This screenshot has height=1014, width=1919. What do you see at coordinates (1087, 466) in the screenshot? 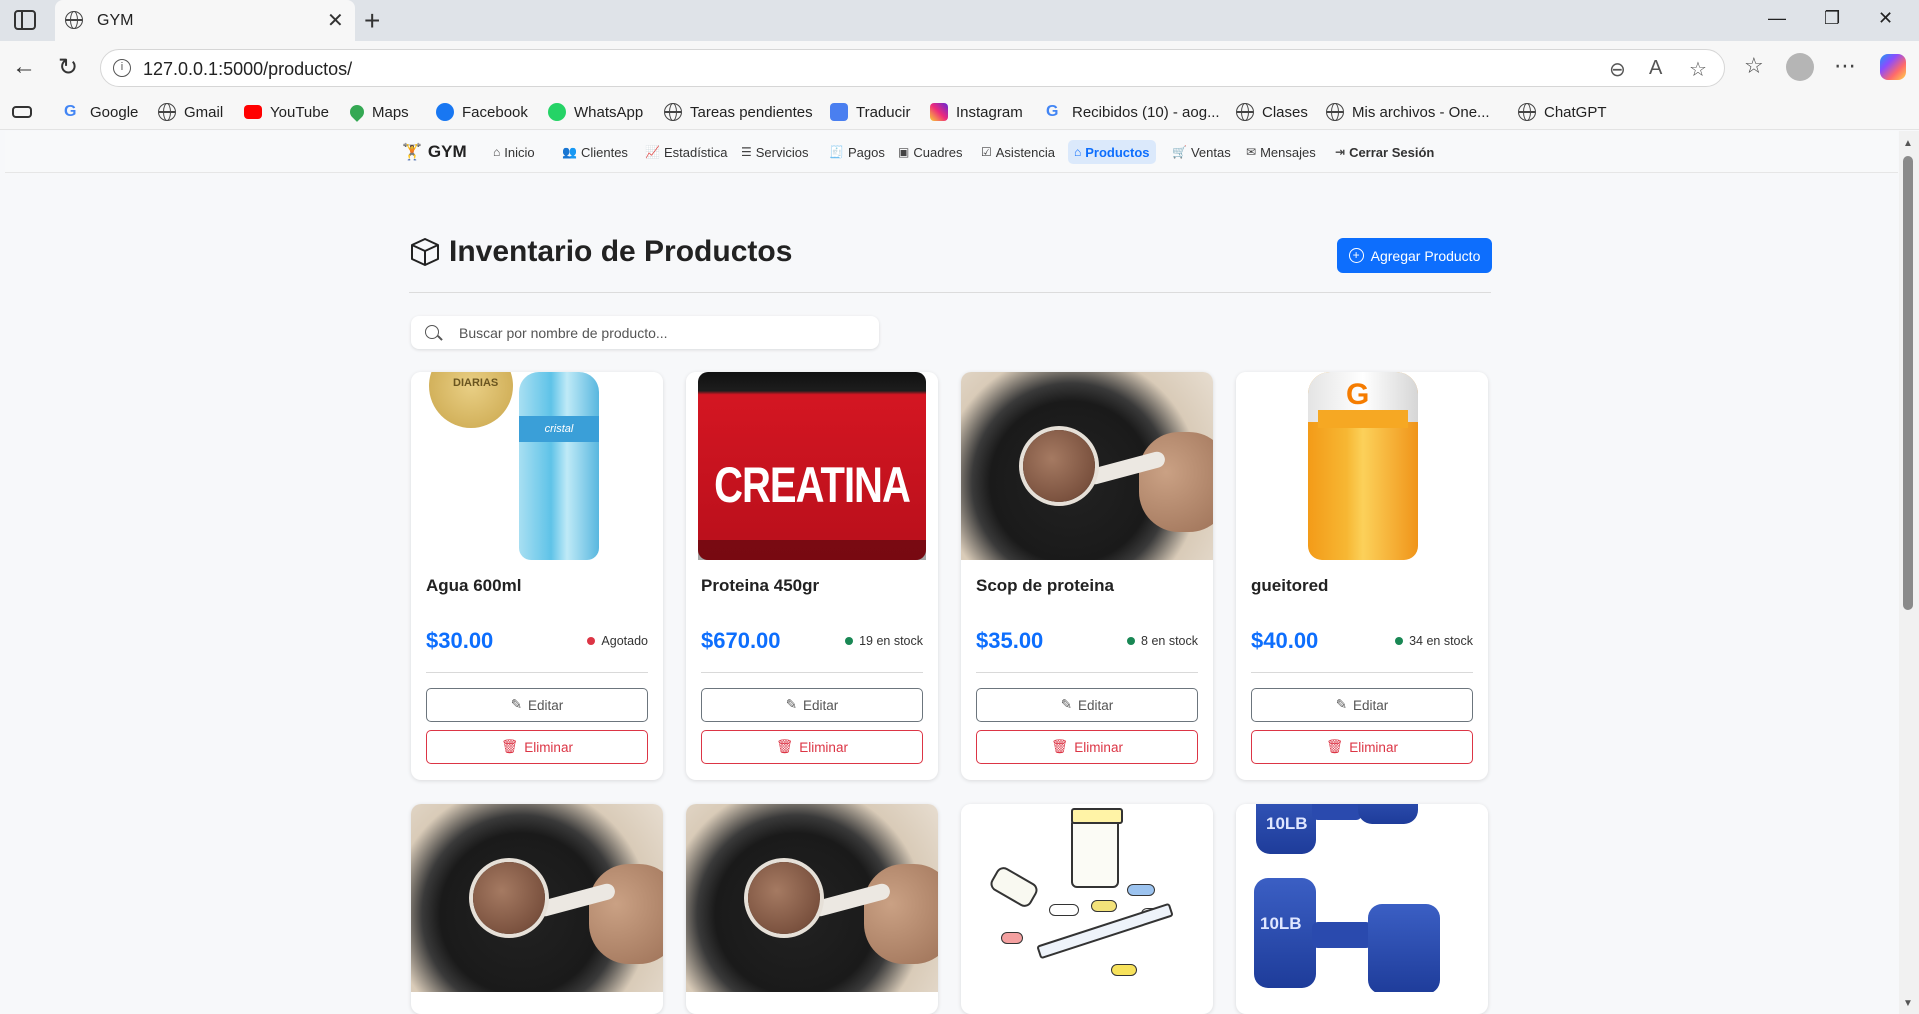
I see `product-image-scoop` at bounding box center [1087, 466].